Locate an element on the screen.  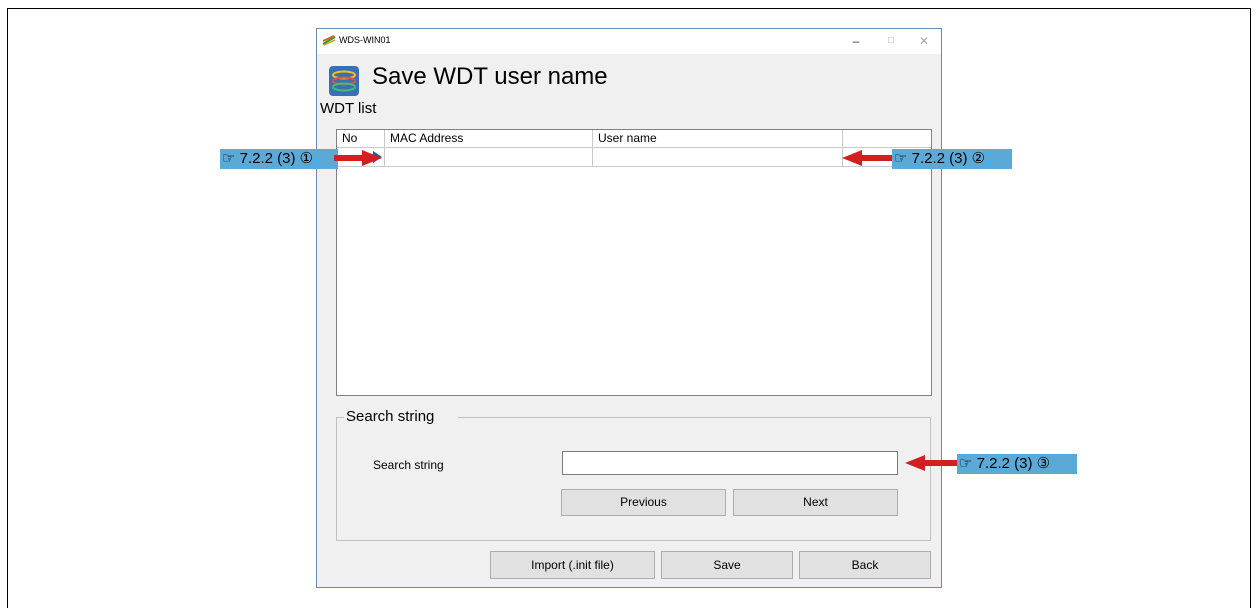
previous-button: Previous is located at coordinates (643, 502).